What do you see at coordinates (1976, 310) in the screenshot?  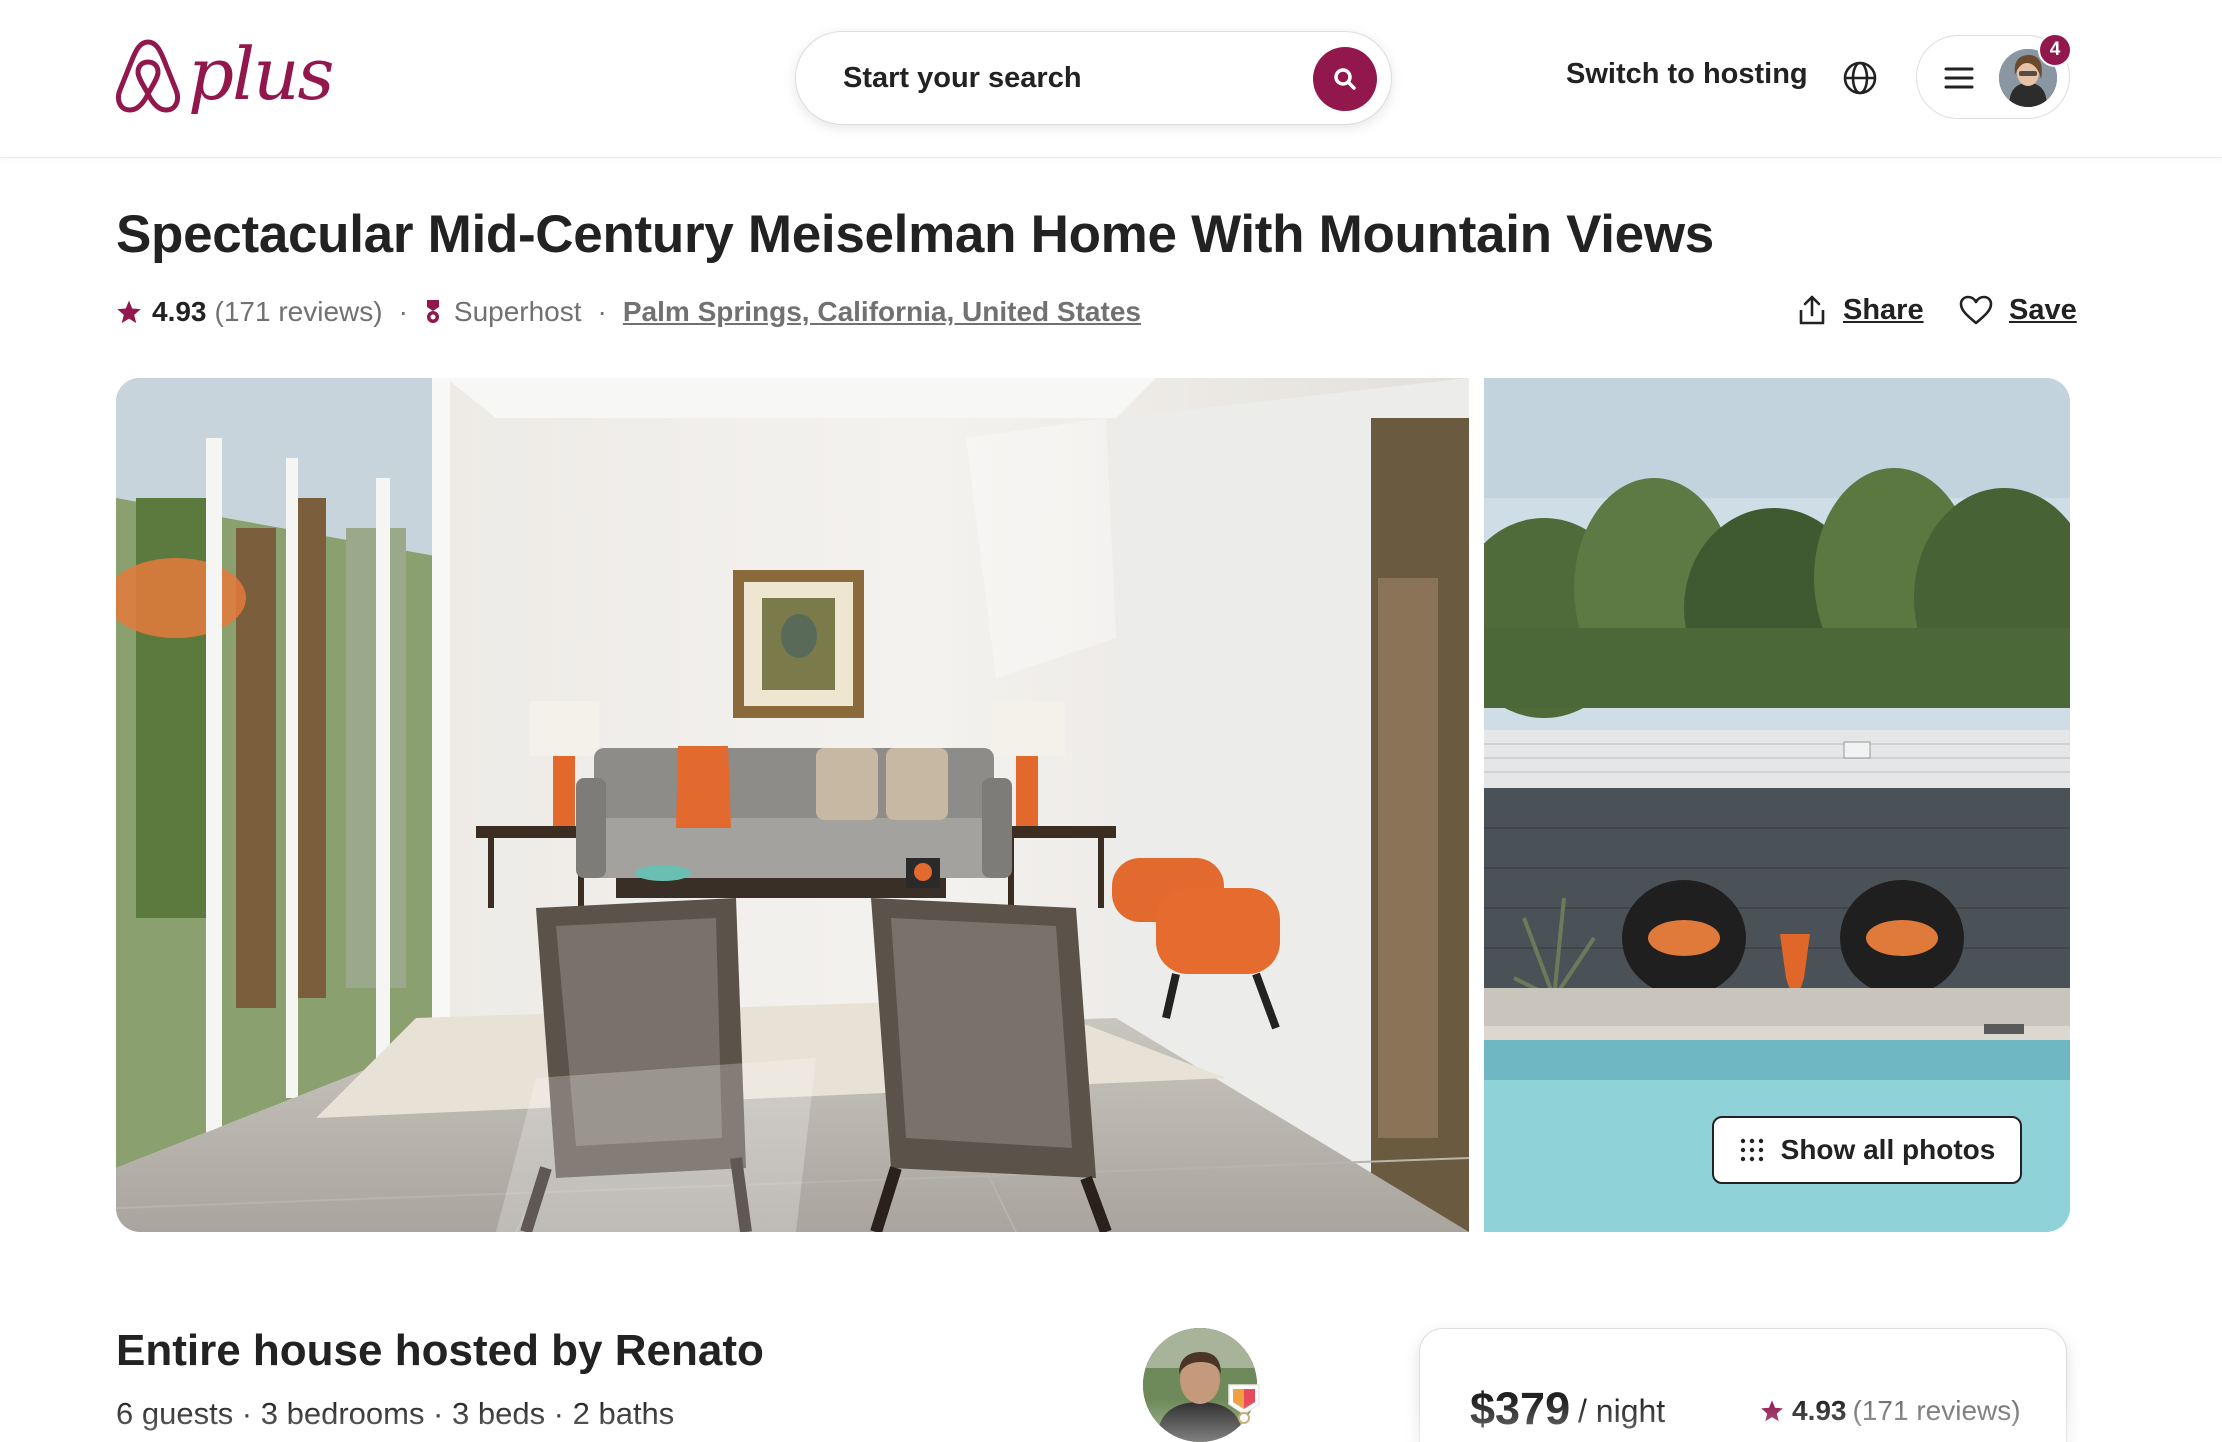 I see `heart-icon` at bounding box center [1976, 310].